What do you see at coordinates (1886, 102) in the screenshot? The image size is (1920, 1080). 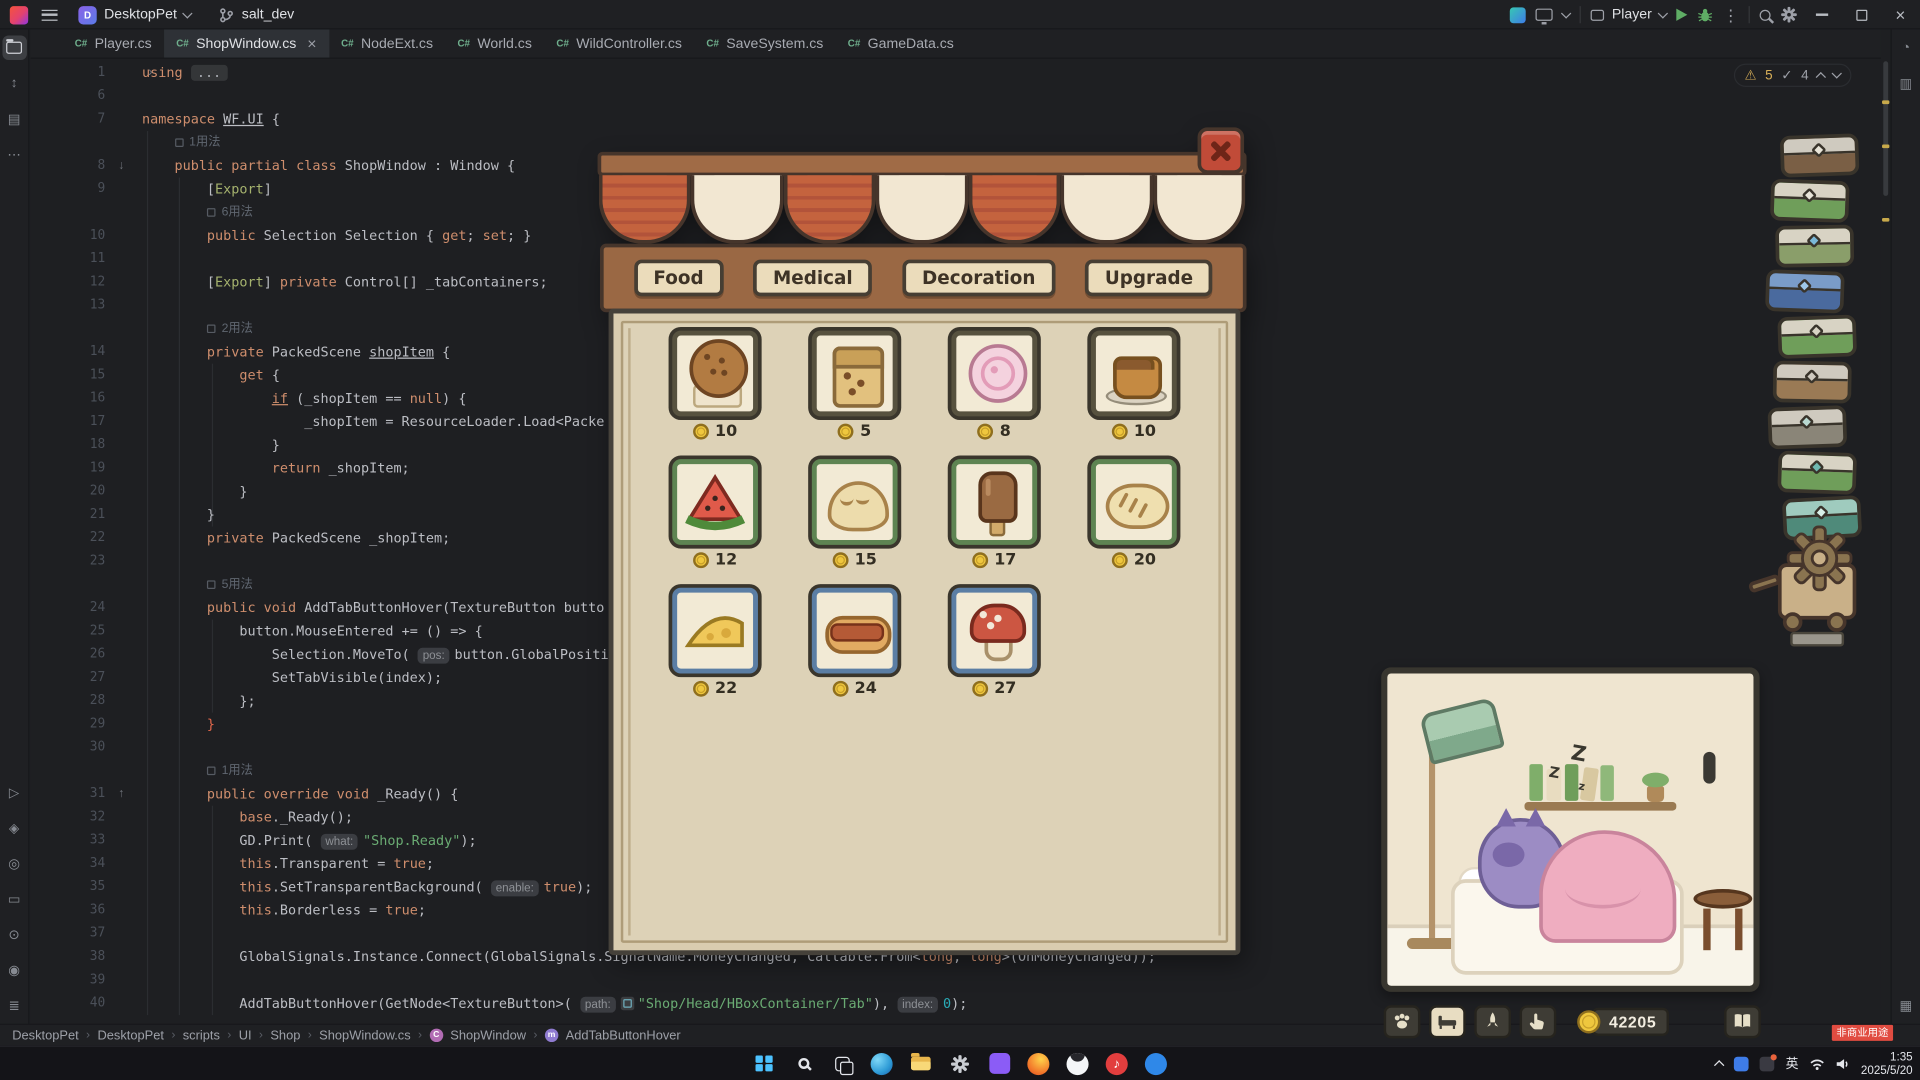 I see `warning-stripe-mark` at bounding box center [1886, 102].